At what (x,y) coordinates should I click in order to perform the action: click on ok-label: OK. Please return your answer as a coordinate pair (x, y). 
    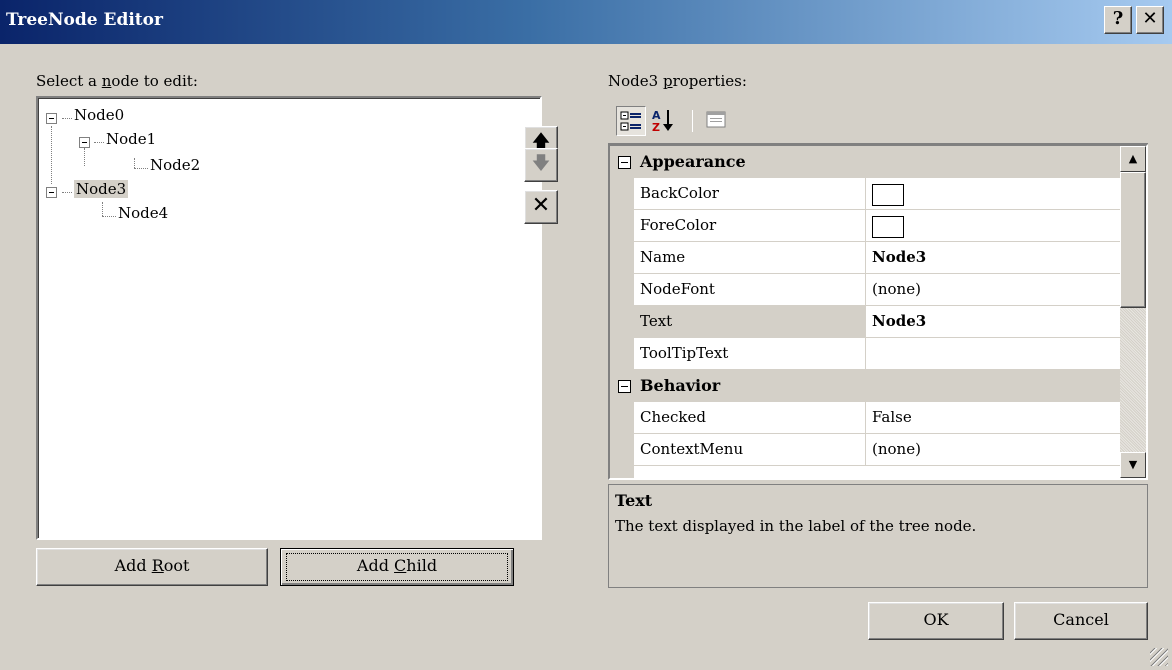
    Looking at the image, I should click on (936, 619).